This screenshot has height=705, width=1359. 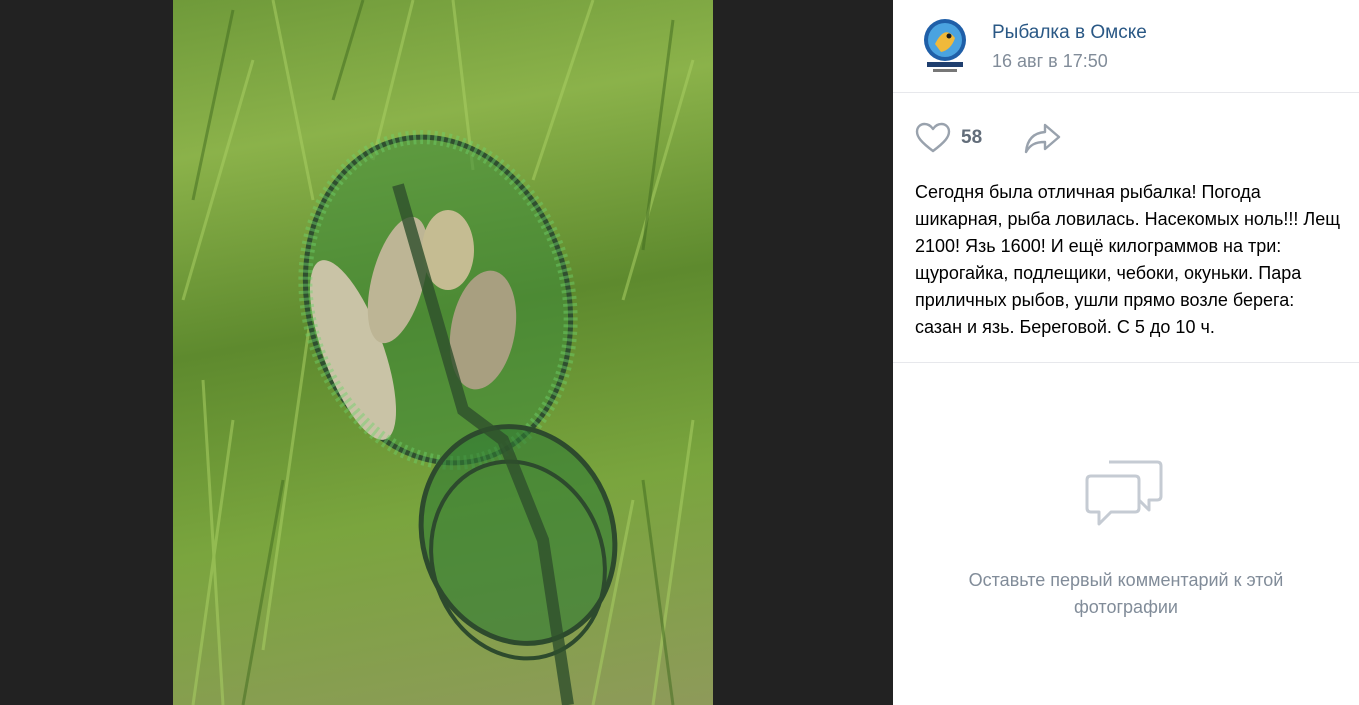 I want to click on like-count: 58, so click(x=972, y=137).